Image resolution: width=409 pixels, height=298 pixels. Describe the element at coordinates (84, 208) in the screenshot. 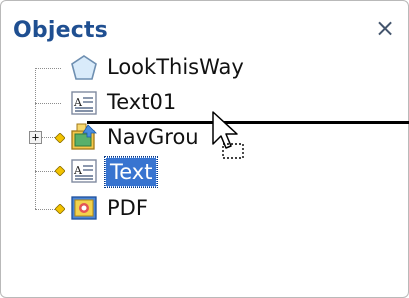

I see `pdf-object-icon` at that location.